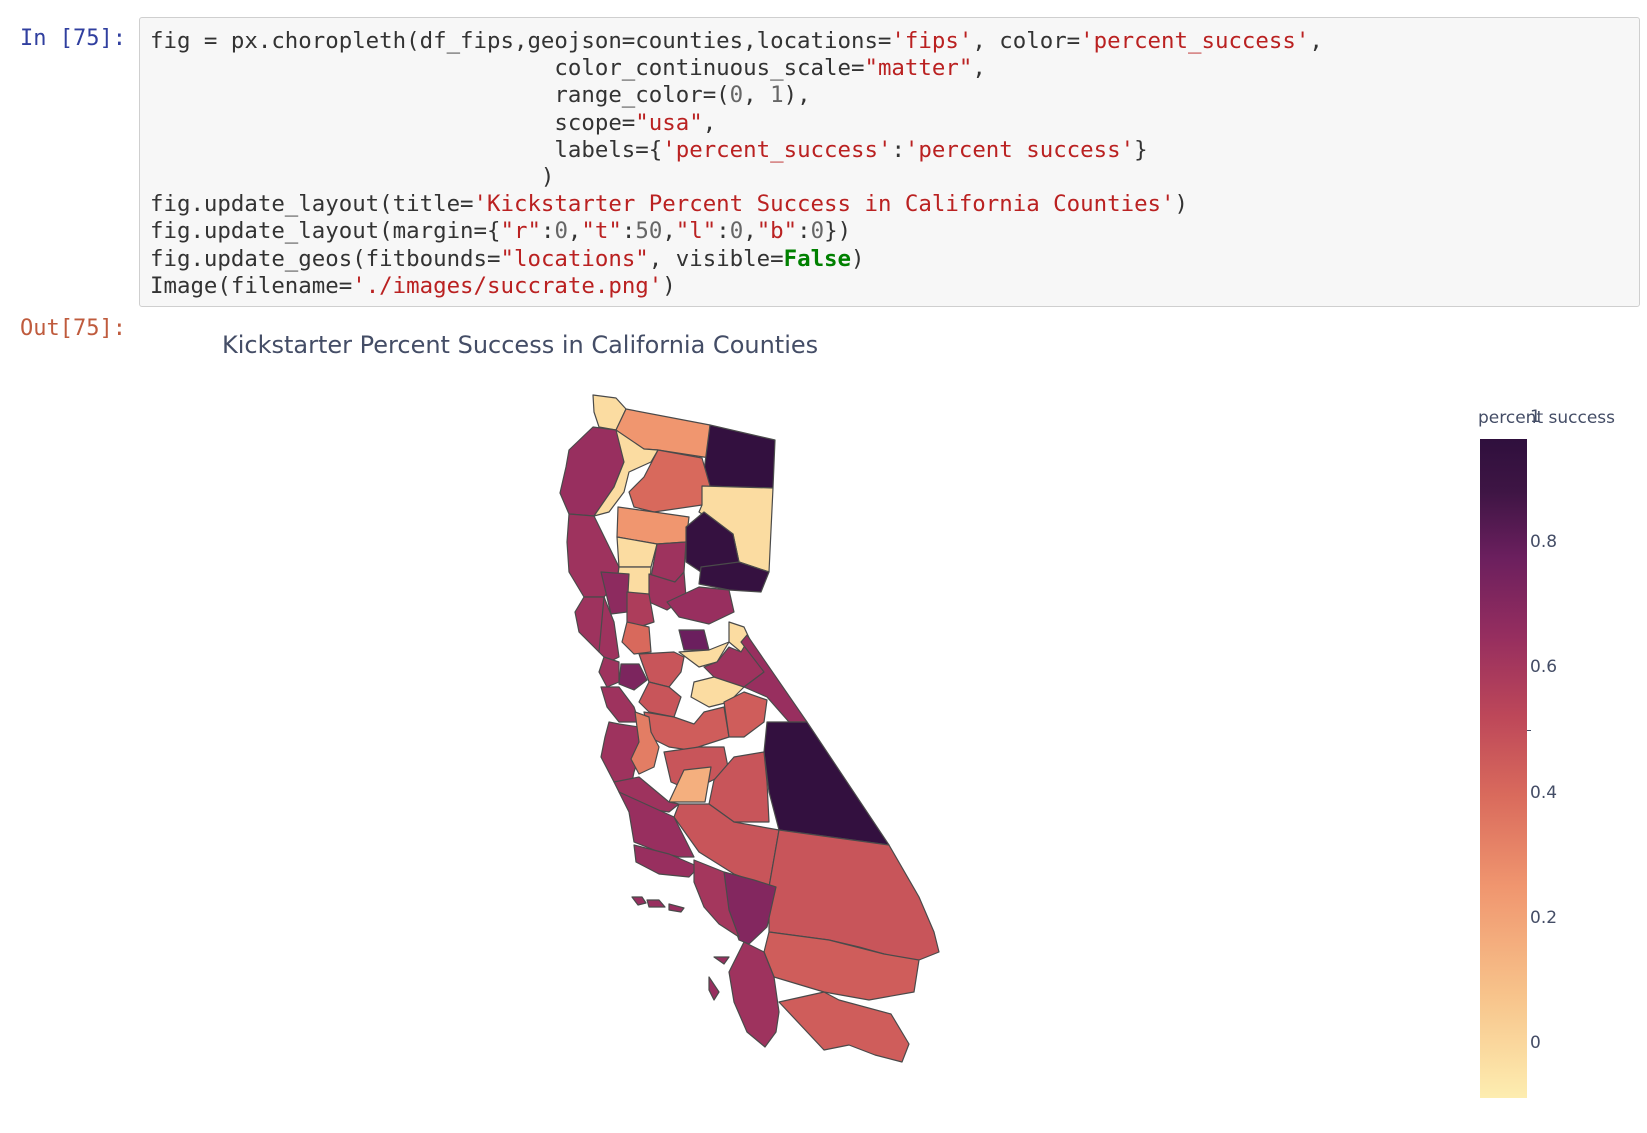 Image resolution: width=1647 pixels, height=1133 pixels. I want to click on output-prompt: Out[75]:, so click(73, 328).